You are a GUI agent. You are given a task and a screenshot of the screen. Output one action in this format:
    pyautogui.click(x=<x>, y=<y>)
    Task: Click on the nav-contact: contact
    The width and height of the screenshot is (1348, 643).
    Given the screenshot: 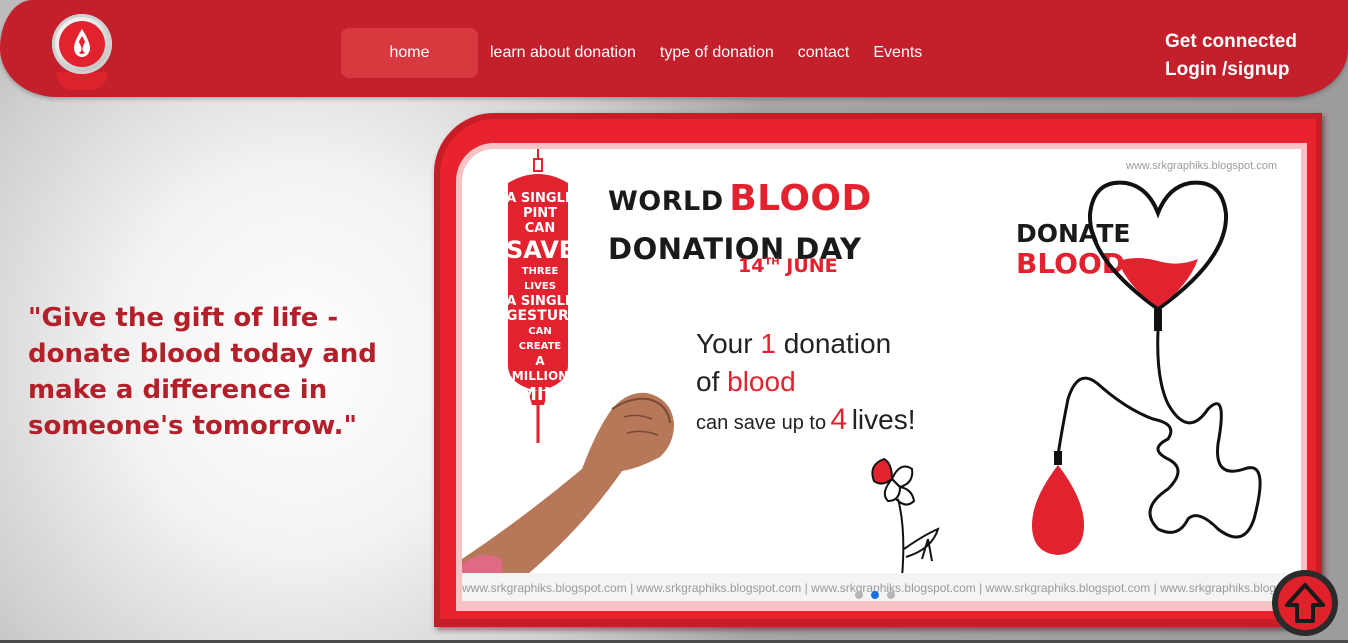 What is the action you would take?
    pyautogui.click(x=824, y=53)
    